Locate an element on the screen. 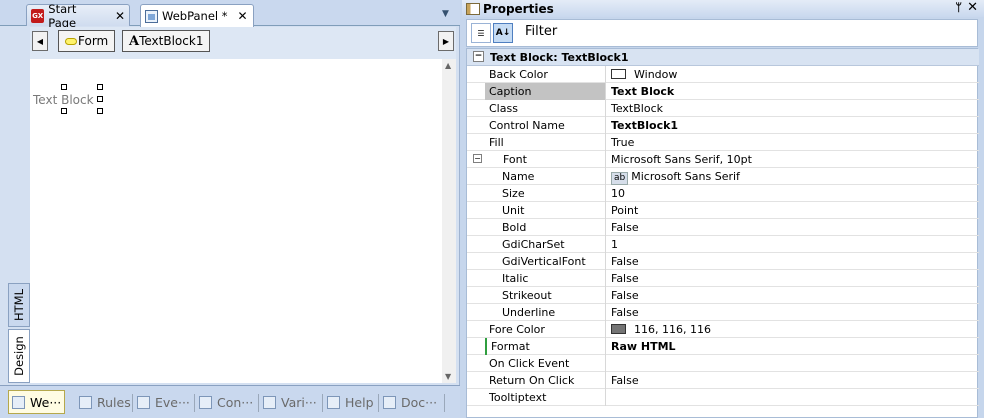 This screenshot has height=418, width=984. property-name-label: Size is located at coordinates (513, 193).